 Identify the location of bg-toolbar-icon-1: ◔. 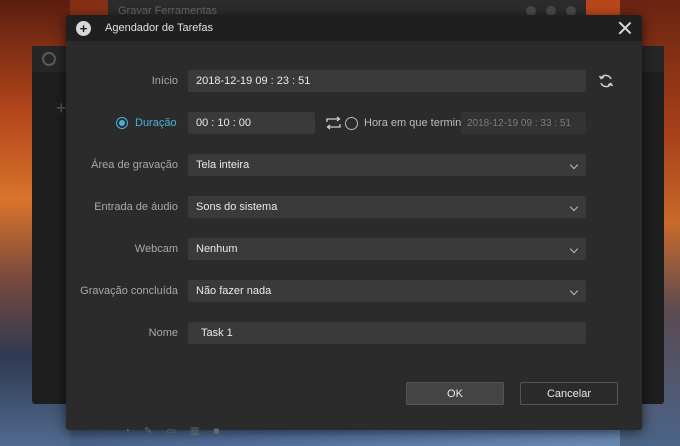
(127, 431).